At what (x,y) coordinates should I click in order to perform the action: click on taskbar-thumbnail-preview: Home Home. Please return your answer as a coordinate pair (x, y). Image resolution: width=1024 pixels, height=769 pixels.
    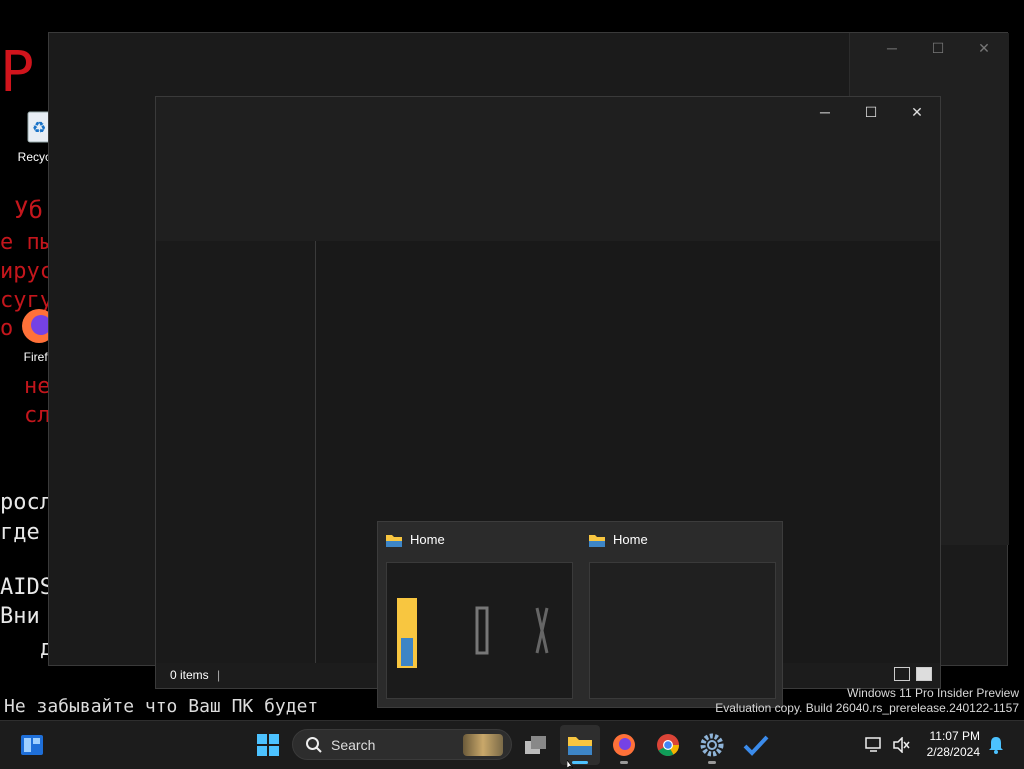
    Looking at the image, I should click on (580, 614).